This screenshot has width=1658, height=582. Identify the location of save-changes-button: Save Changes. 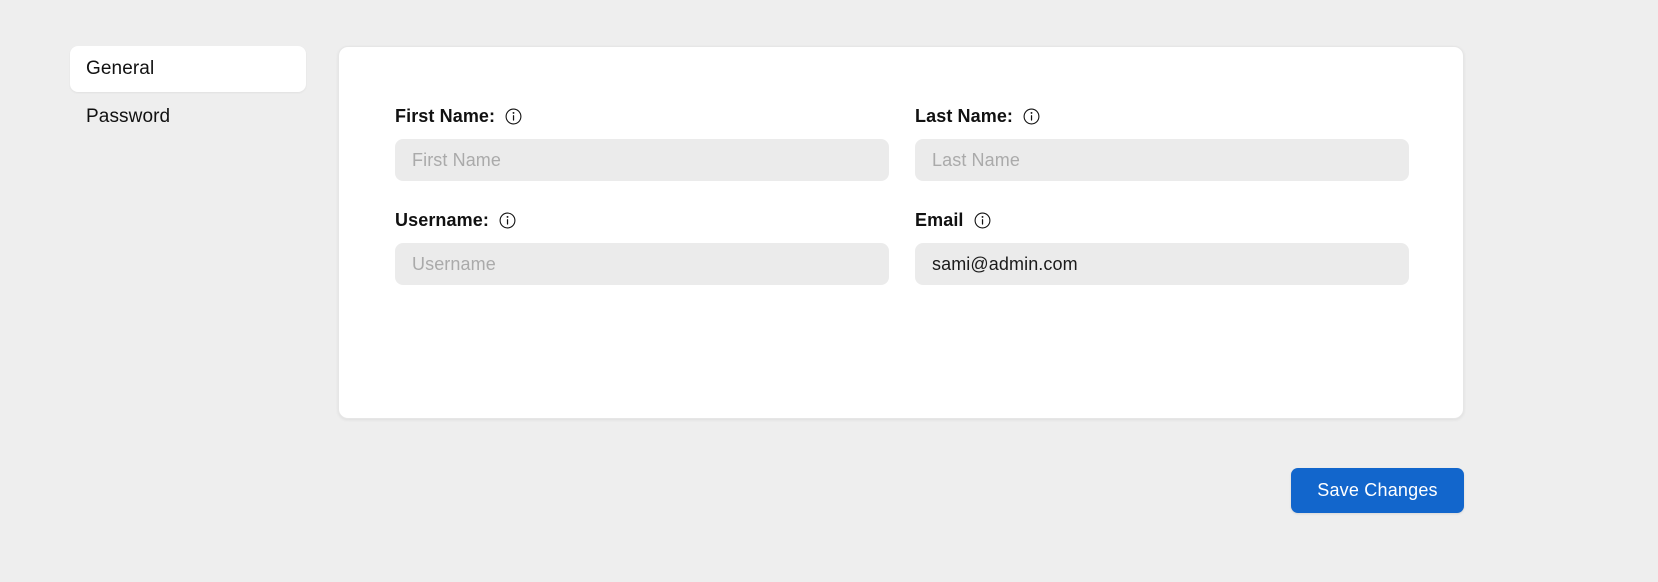
(1377, 490).